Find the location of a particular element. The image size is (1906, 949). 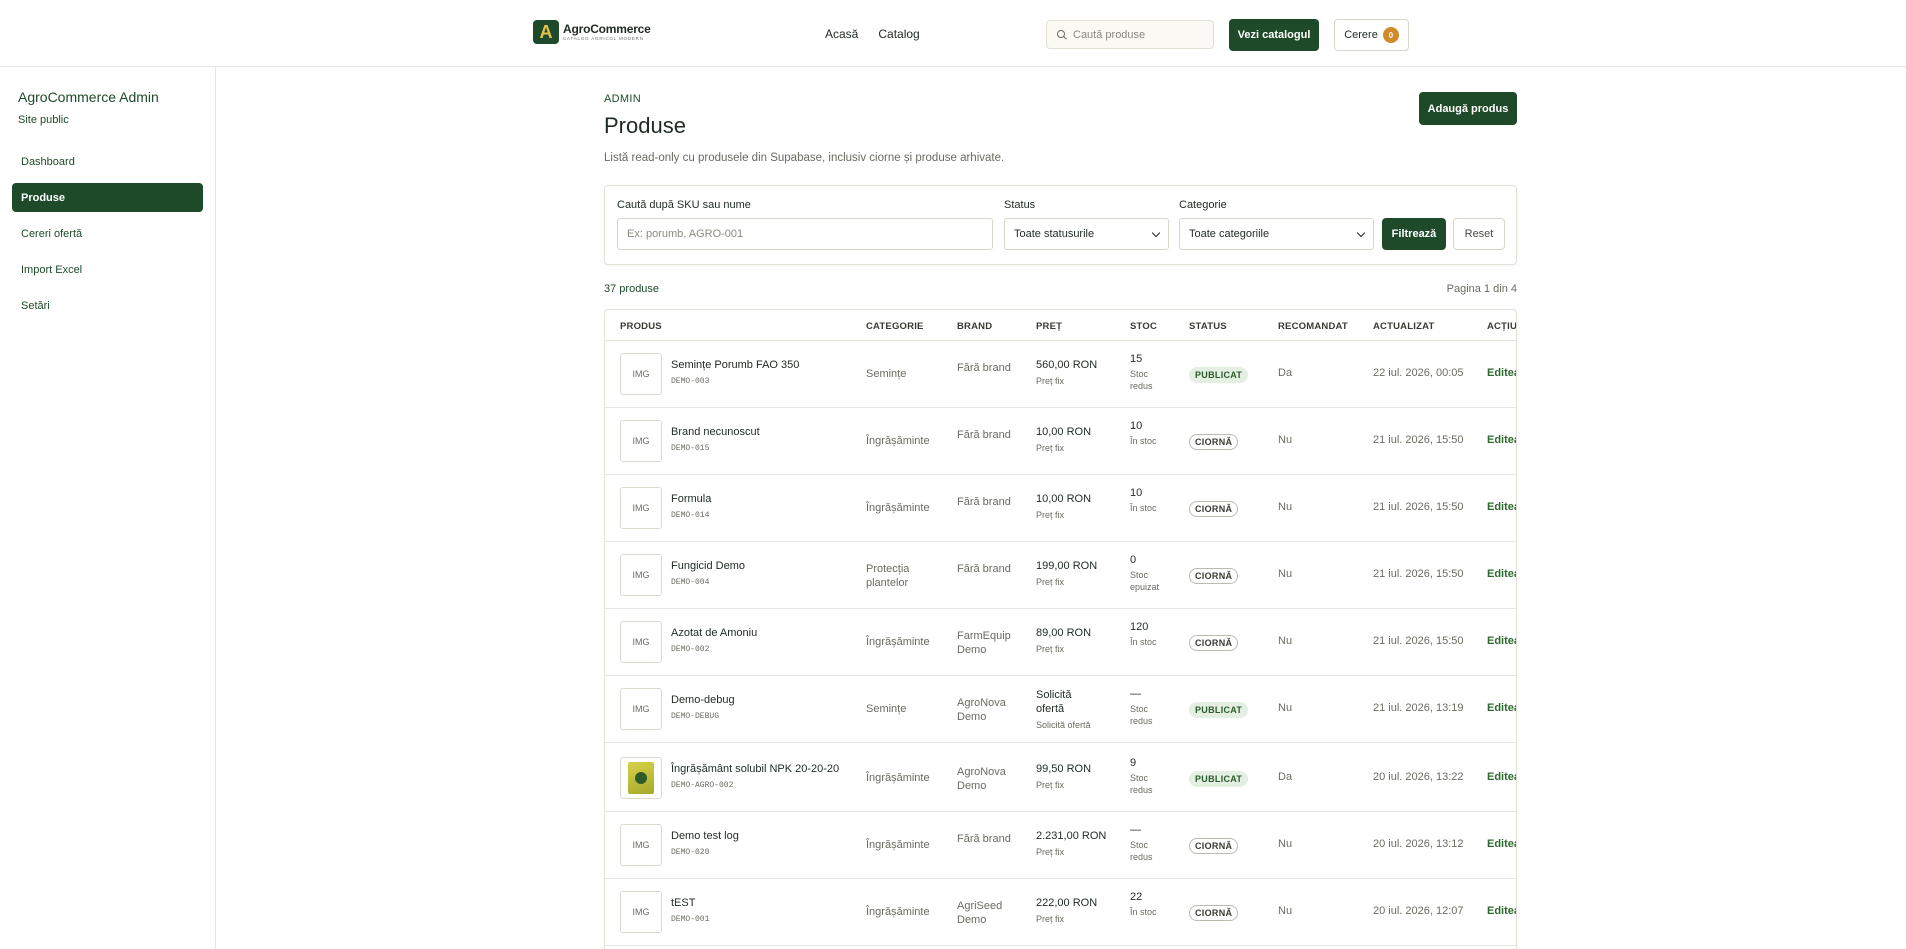

product-name: Formula is located at coordinates (763, 499).